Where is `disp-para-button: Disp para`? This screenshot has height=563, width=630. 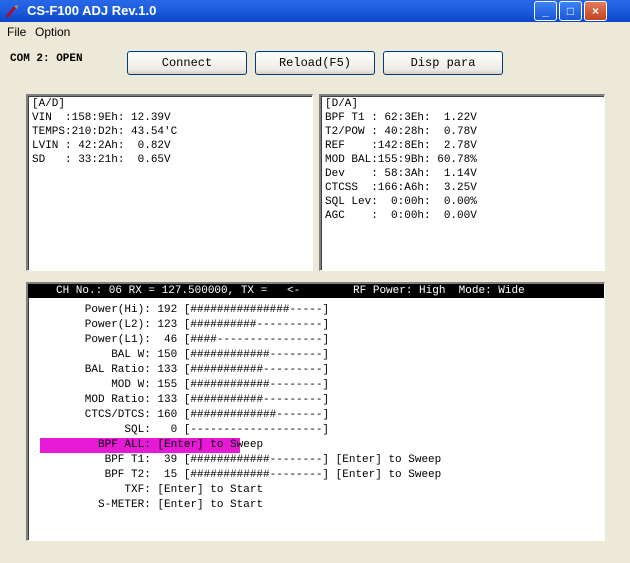
disp-para-button: Disp para is located at coordinates (443, 63).